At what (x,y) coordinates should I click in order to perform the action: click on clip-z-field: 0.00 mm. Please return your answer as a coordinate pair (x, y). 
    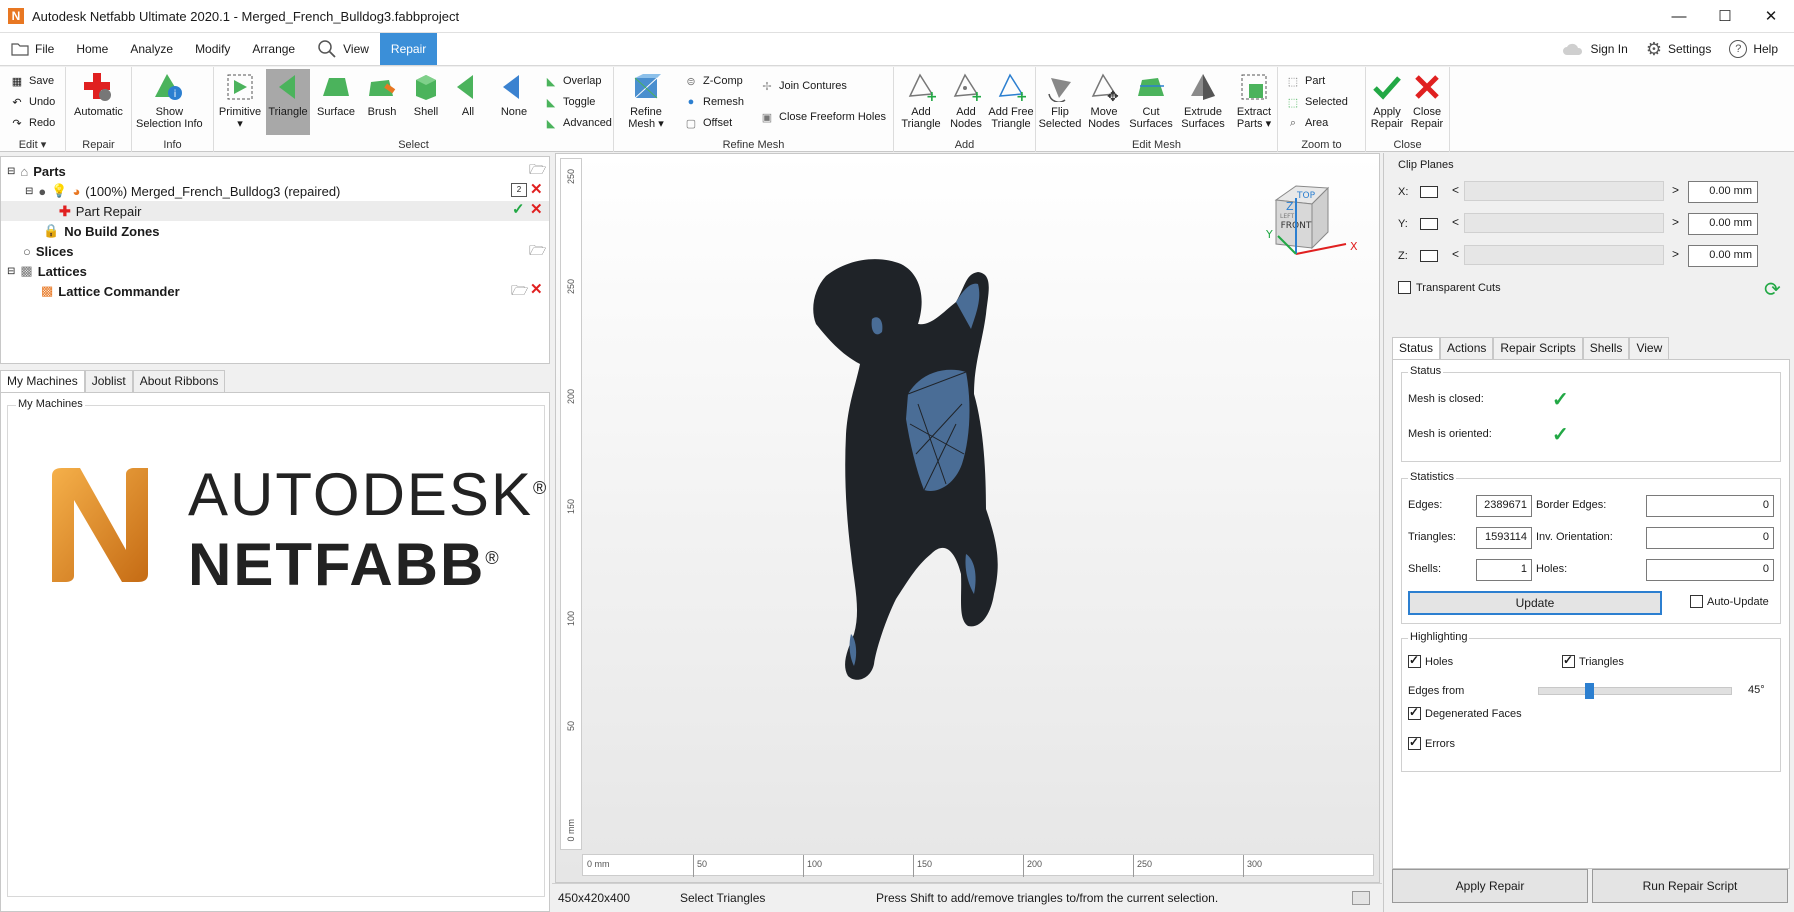
    Looking at the image, I should click on (1723, 256).